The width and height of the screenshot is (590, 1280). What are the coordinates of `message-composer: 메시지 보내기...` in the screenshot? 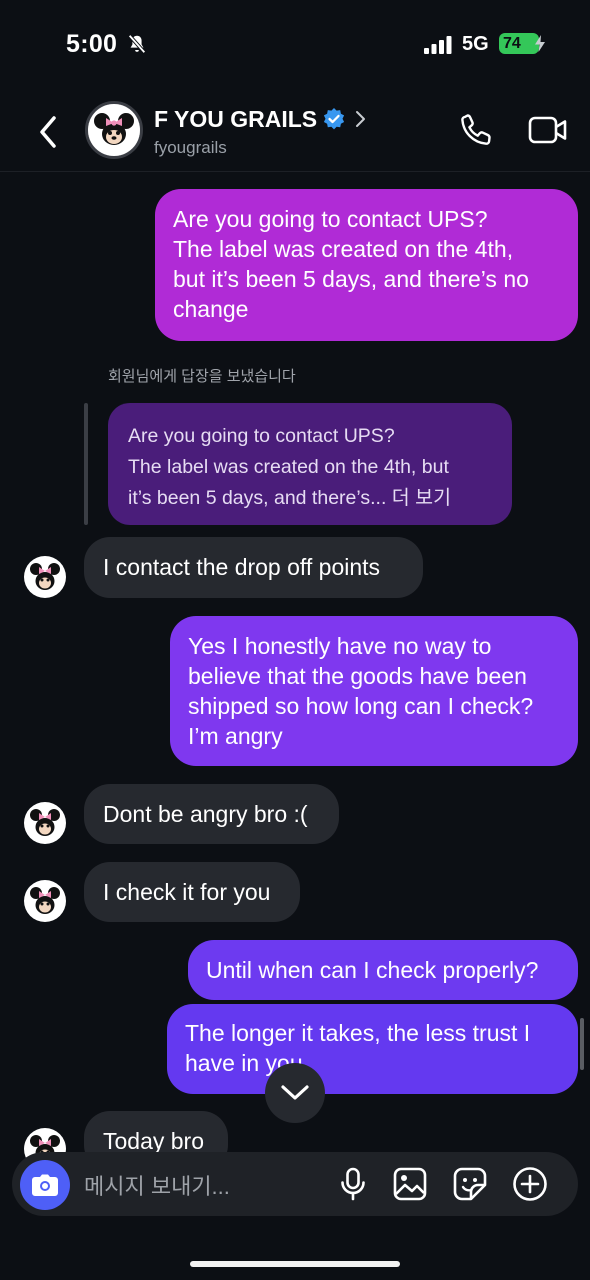 It's located at (295, 1184).